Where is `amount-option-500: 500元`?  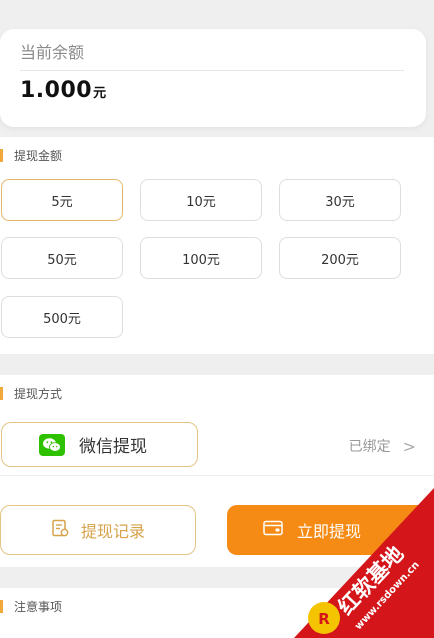
amount-option-500: 500元 is located at coordinates (62, 317).